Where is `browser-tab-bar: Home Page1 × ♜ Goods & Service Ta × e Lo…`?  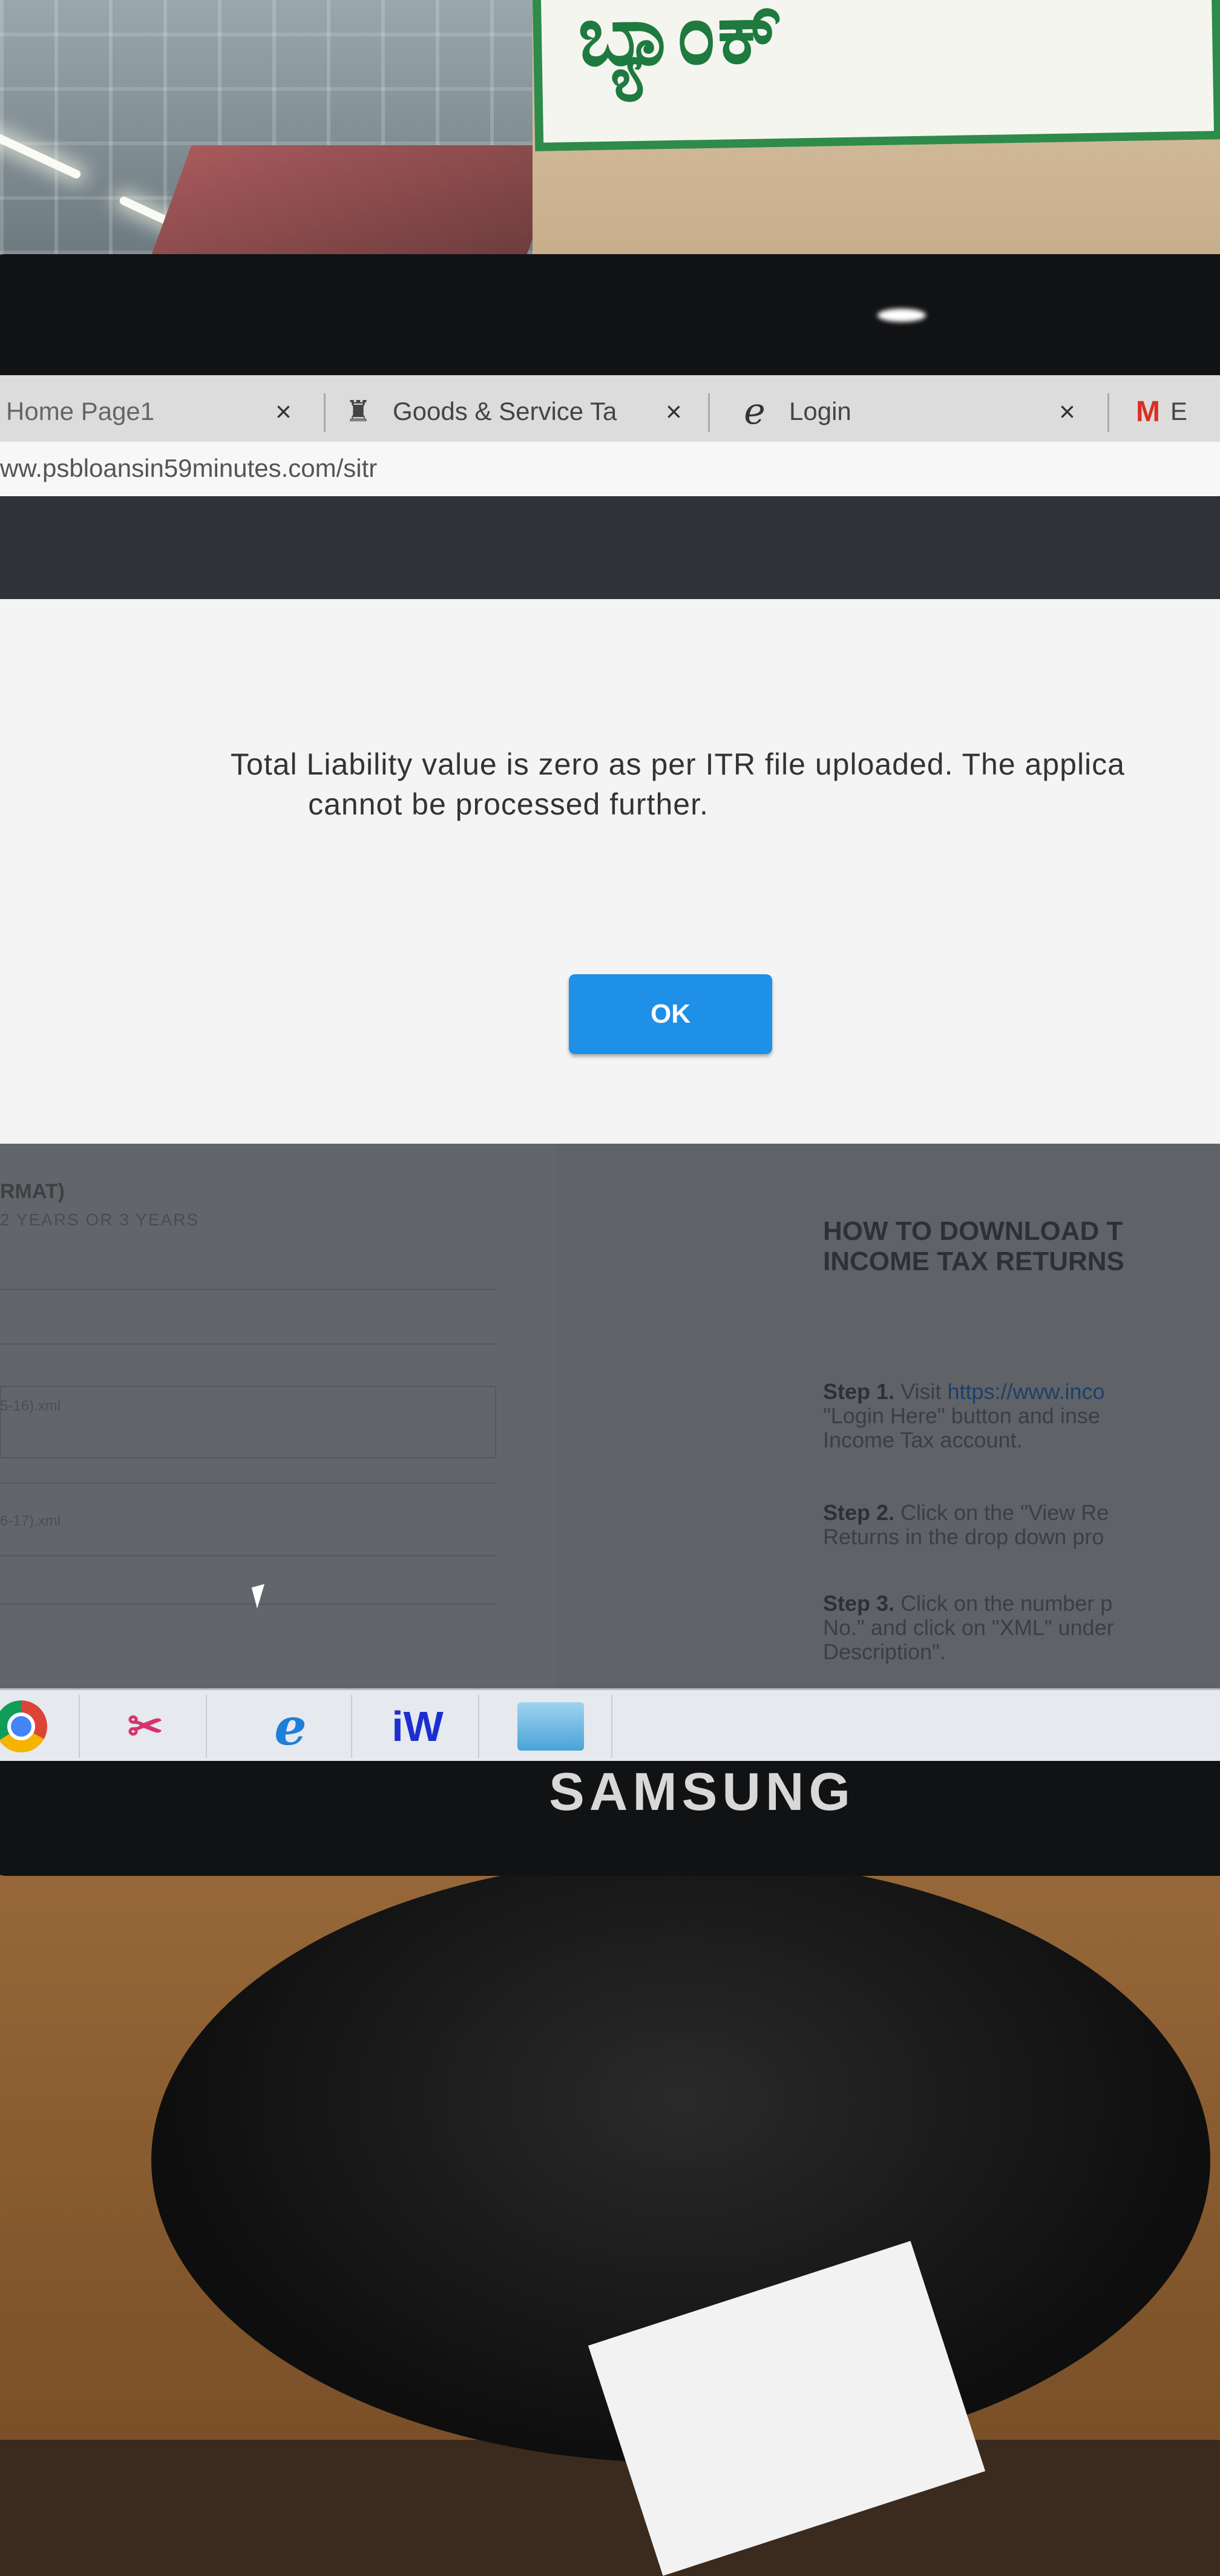
browser-tab-bar: Home Page1 × ♜ Goods & Service Ta × e Lo… is located at coordinates (610, 409).